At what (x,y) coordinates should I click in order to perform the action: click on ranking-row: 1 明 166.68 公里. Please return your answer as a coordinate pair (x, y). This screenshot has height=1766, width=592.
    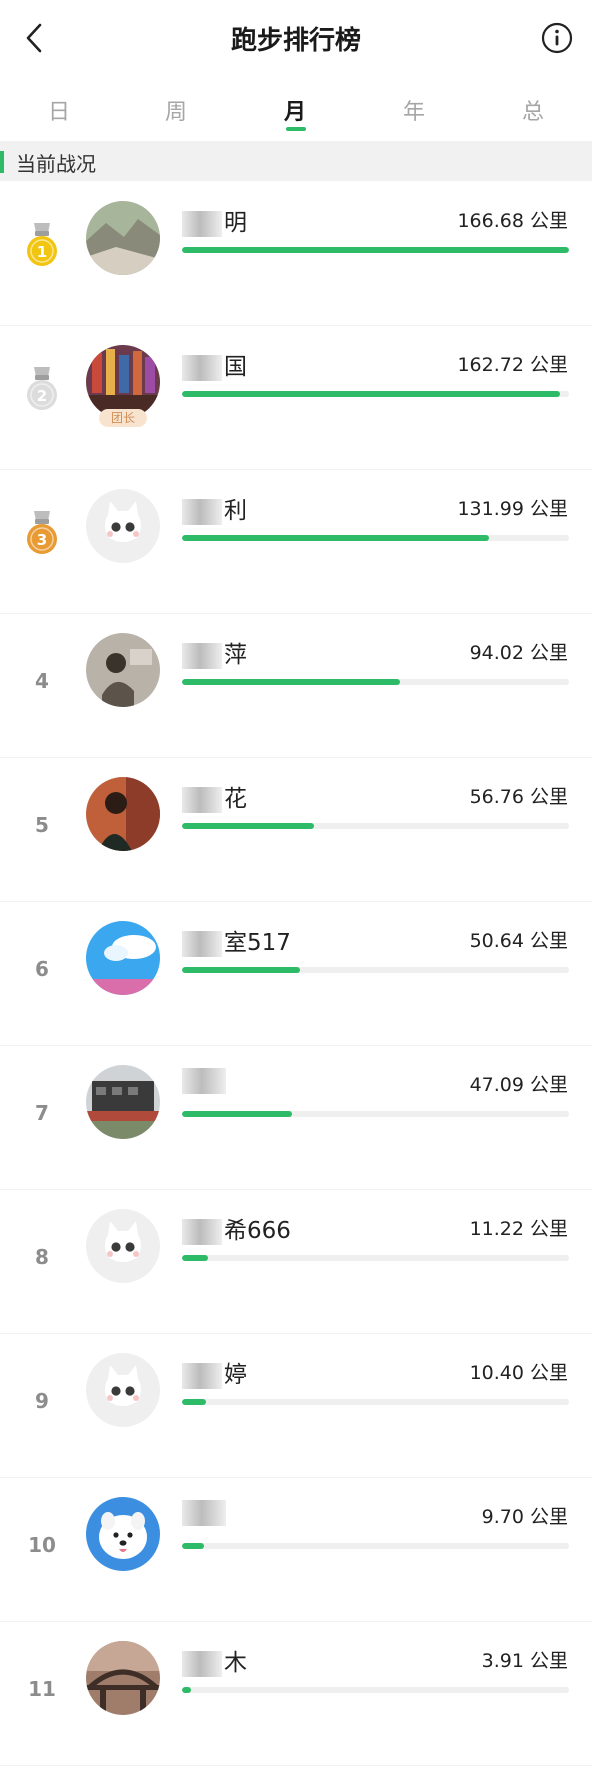
    Looking at the image, I should click on (296, 253).